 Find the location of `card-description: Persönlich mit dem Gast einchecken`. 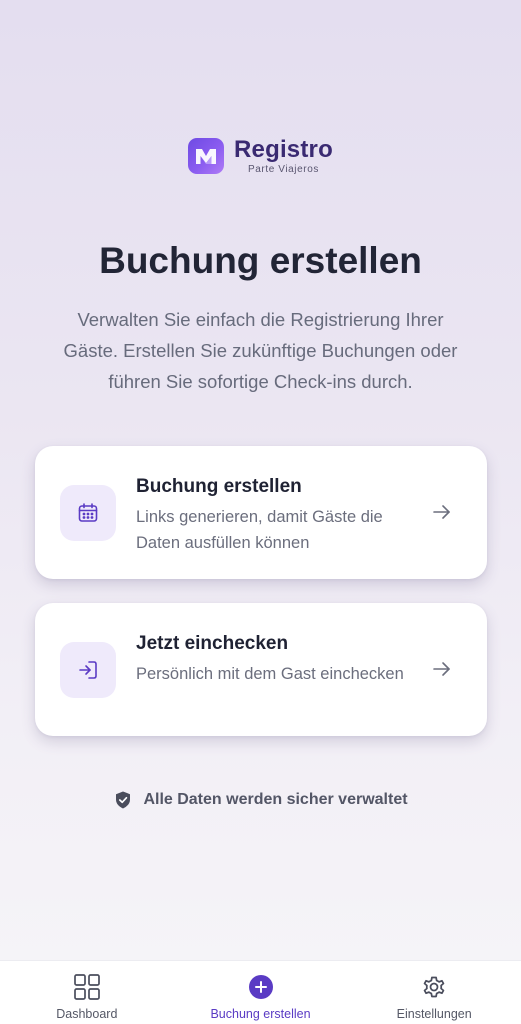

card-description: Persönlich mit dem Gast einchecken is located at coordinates (270, 674).